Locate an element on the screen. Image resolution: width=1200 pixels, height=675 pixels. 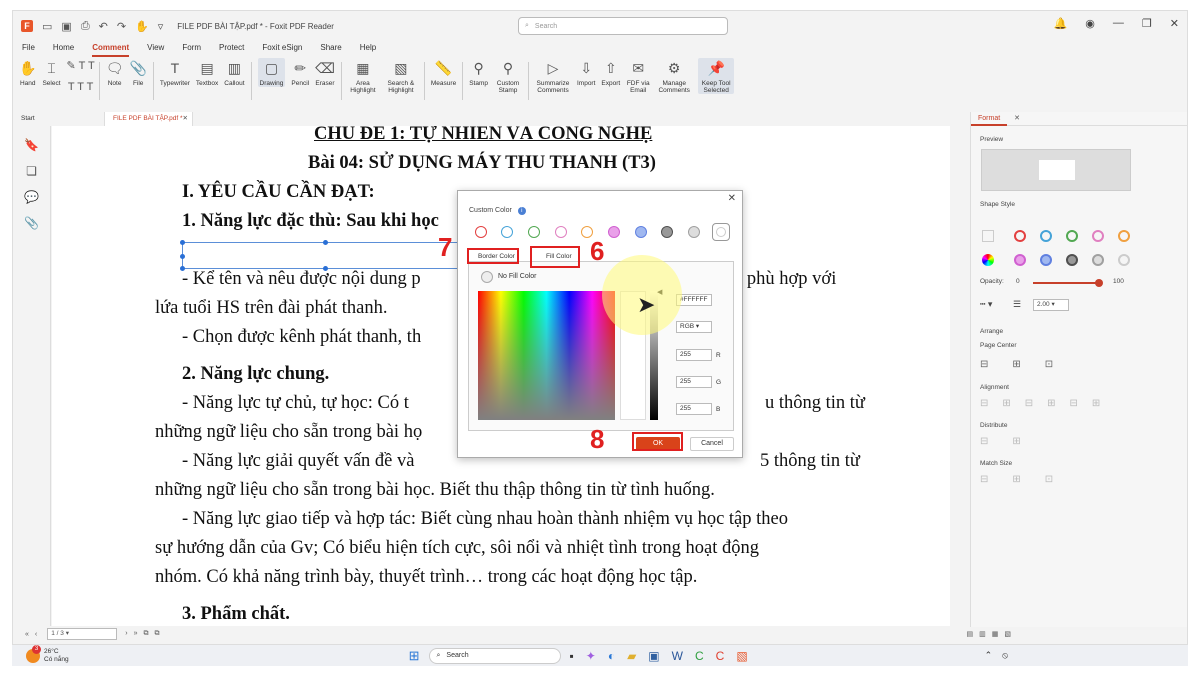
pages-icon: ❏ is located at coordinates (31, 171).